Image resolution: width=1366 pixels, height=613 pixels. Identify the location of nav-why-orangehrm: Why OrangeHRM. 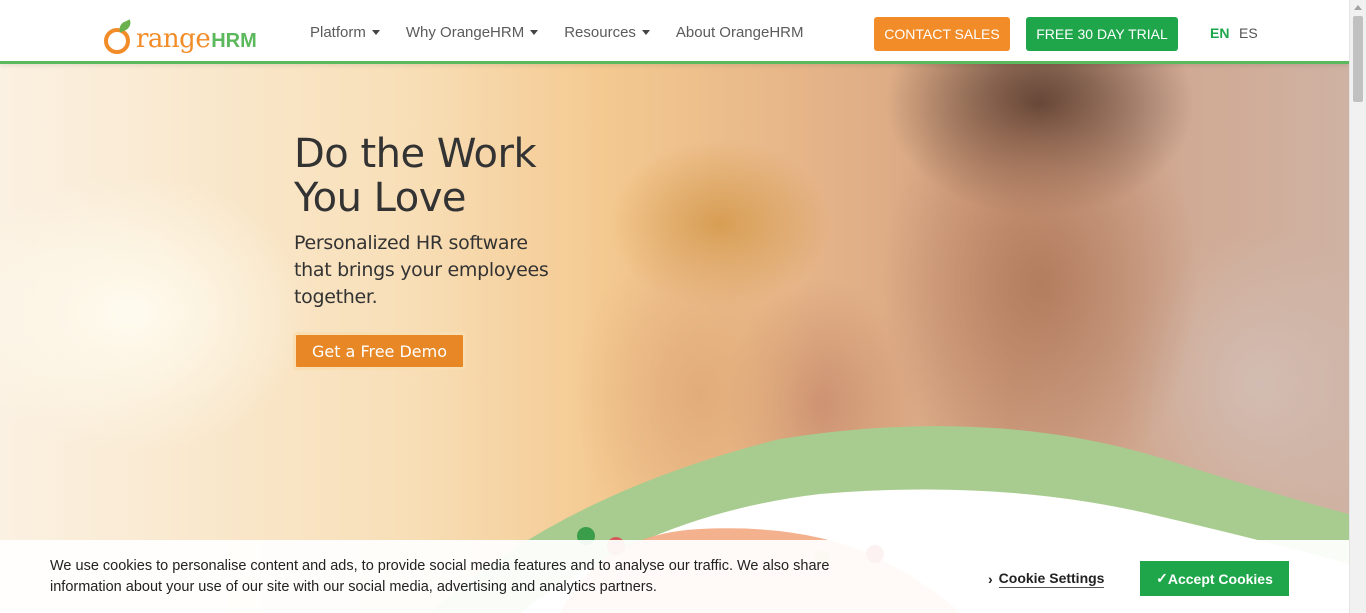
(472, 32).